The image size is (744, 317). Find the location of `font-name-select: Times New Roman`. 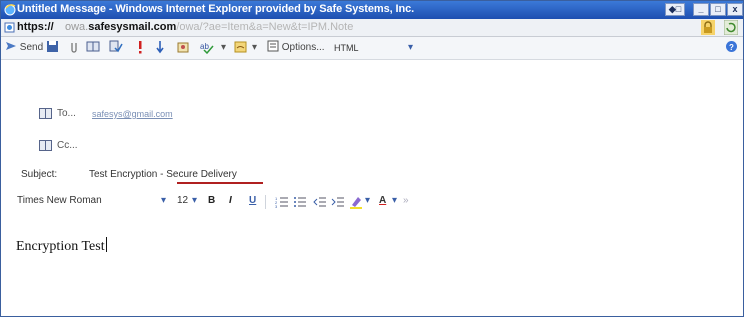

font-name-select: Times New Roman is located at coordinates (59, 200).